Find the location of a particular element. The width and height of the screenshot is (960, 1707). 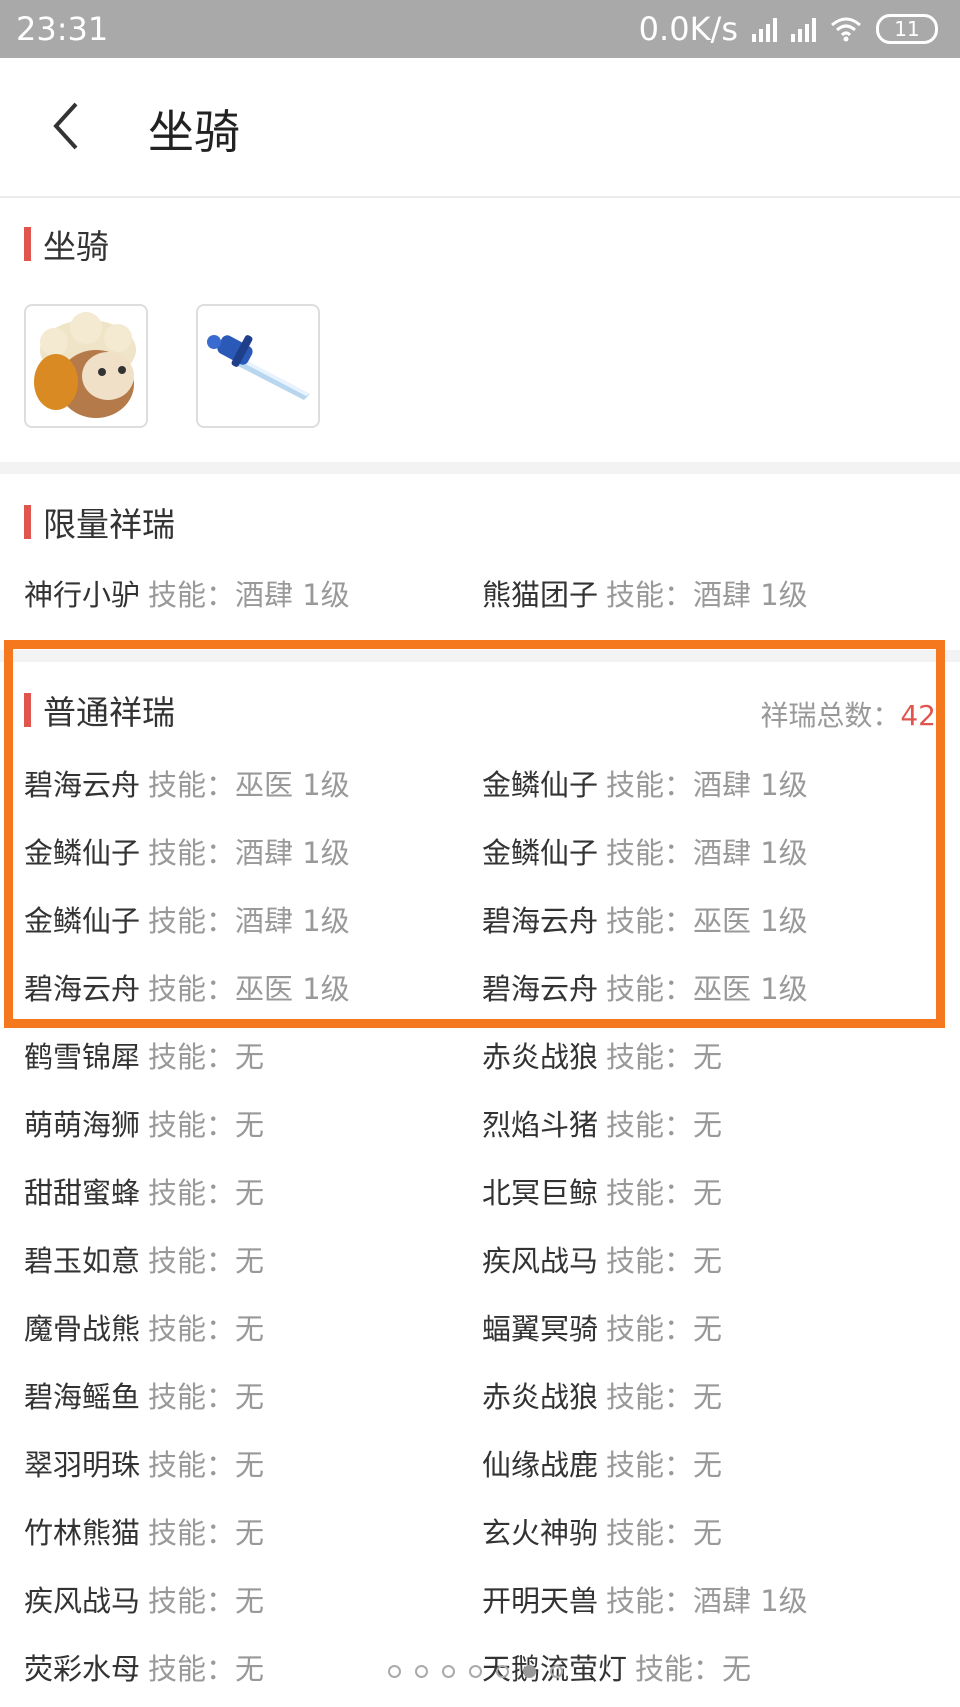

list-item: 翠羽明珠 技能：无 is located at coordinates (144, 1463).